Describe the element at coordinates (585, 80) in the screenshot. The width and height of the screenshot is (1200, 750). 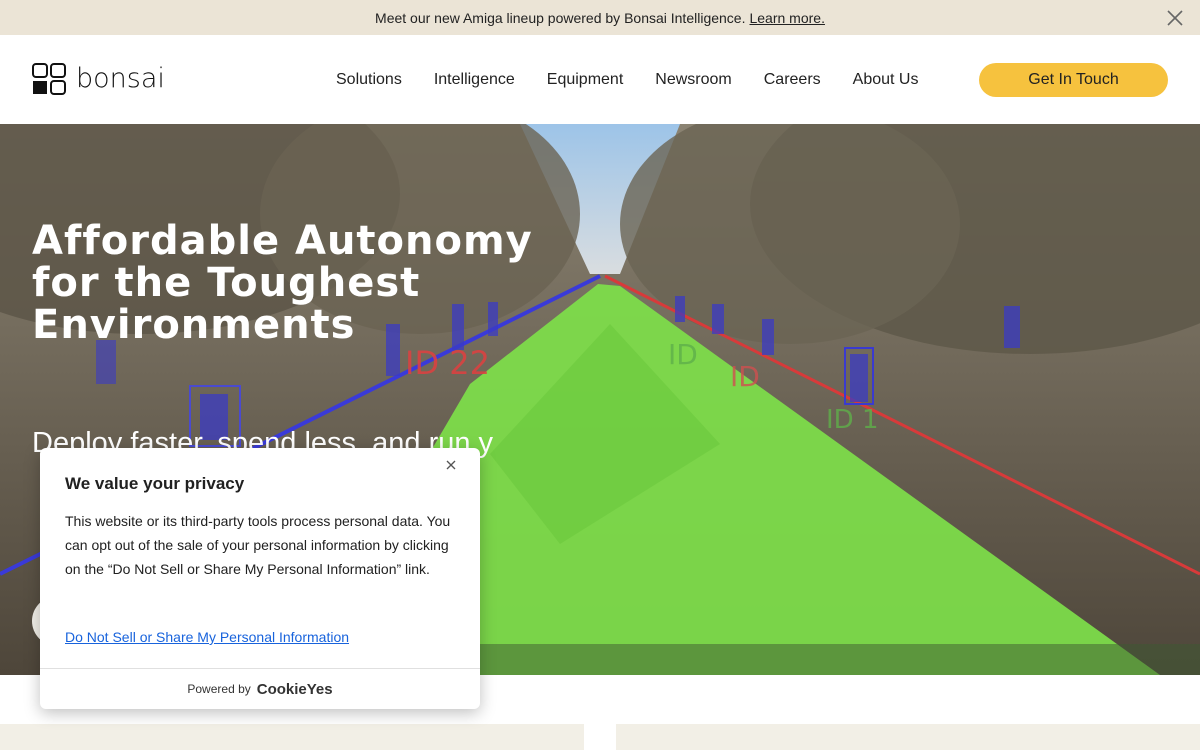
I see `nav-equipment: Equipment` at that location.